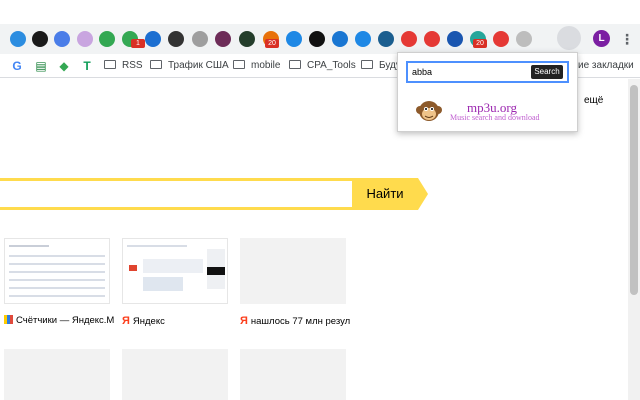  I want to click on diamond-icon, so click(386, 39).